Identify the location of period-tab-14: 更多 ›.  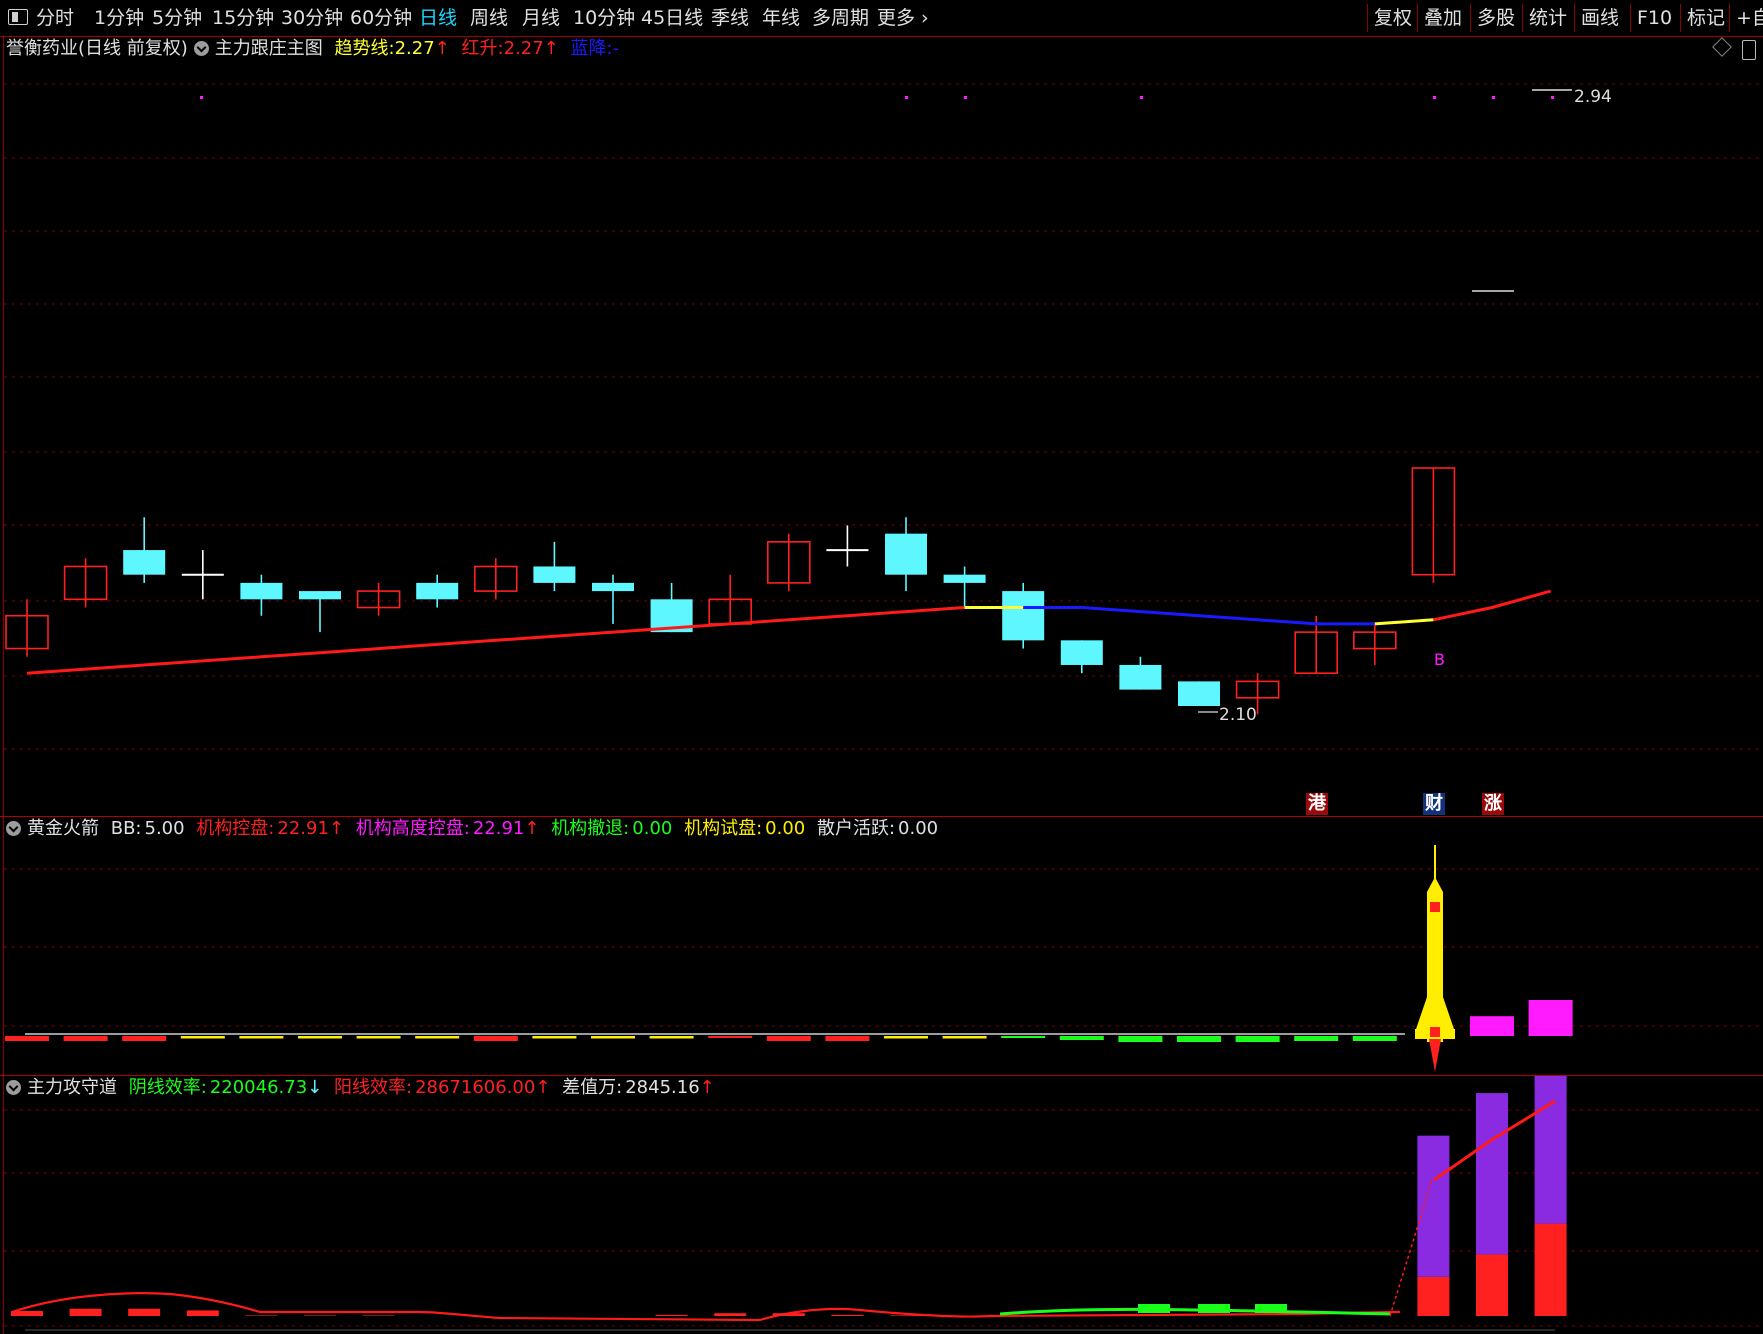
(903, 18).